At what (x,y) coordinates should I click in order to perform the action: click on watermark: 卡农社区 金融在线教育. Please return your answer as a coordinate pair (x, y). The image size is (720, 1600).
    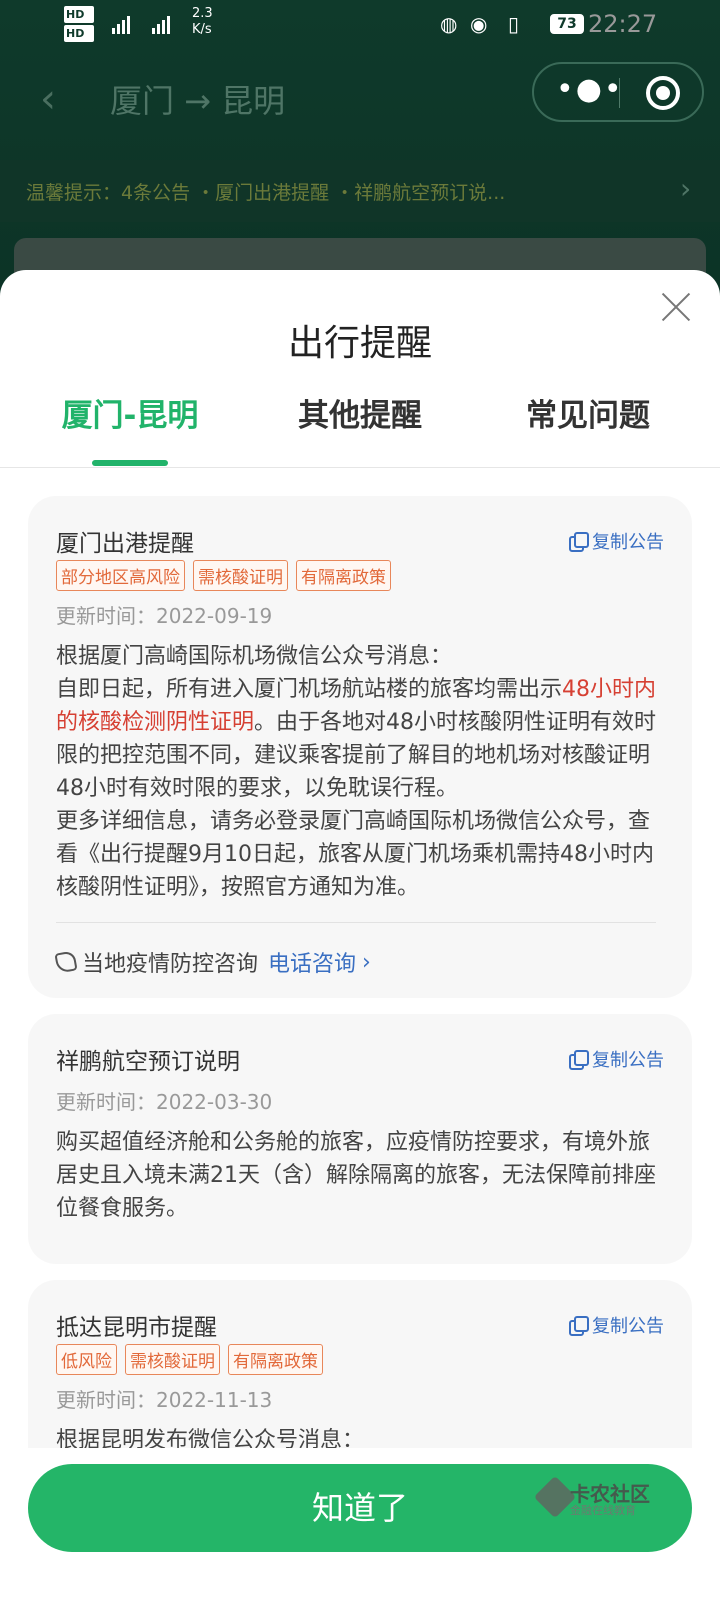
    Looking at the image, I should click on (599, 1502).